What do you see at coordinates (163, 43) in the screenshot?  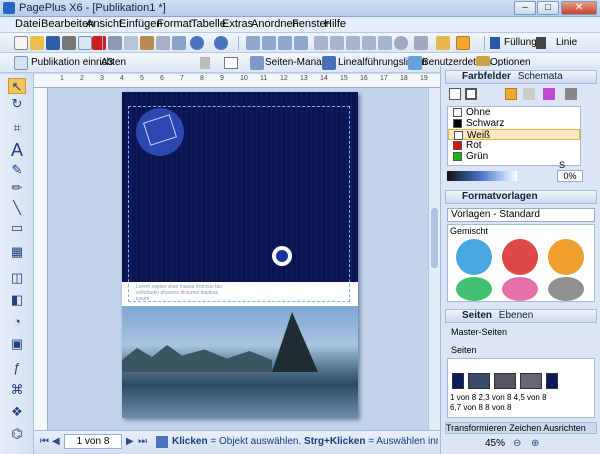 I see `format-painter-icon` at bounding box center [163, 43].